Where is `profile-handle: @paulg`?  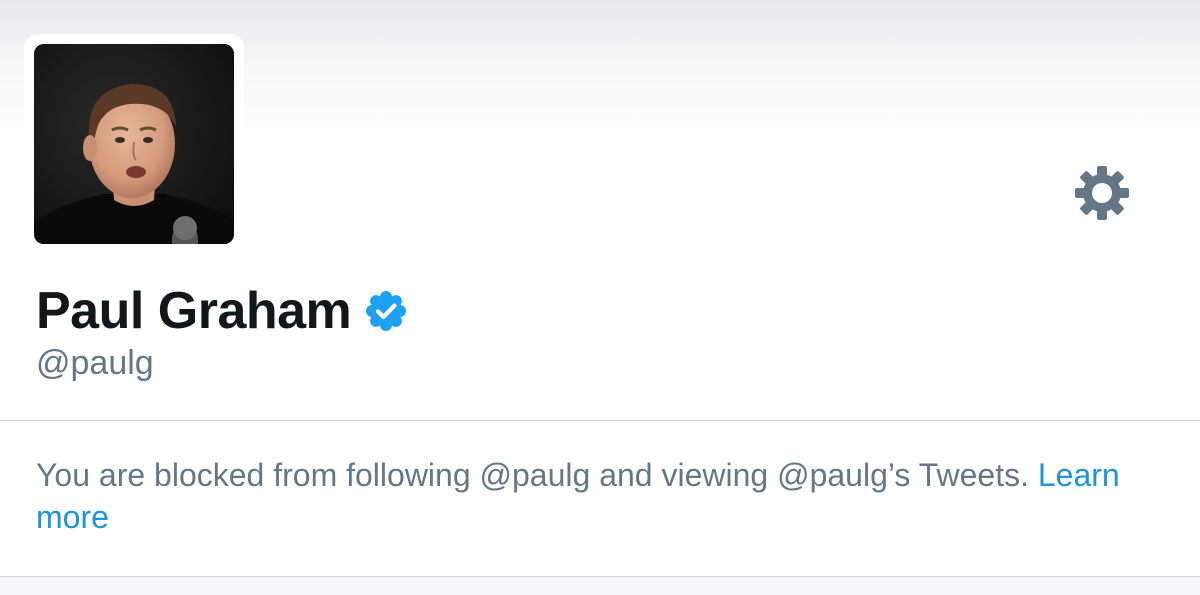 profile-handle: @paulg is located at coordinates (95, 363).